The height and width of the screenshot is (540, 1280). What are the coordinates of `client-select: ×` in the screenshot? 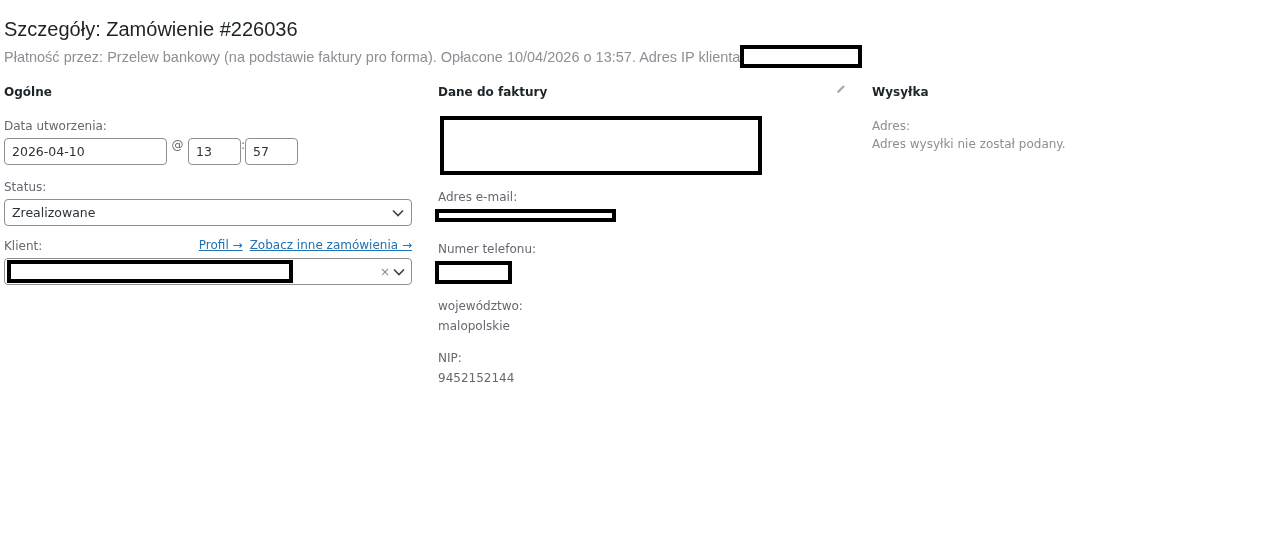 It's located at (208, 271).